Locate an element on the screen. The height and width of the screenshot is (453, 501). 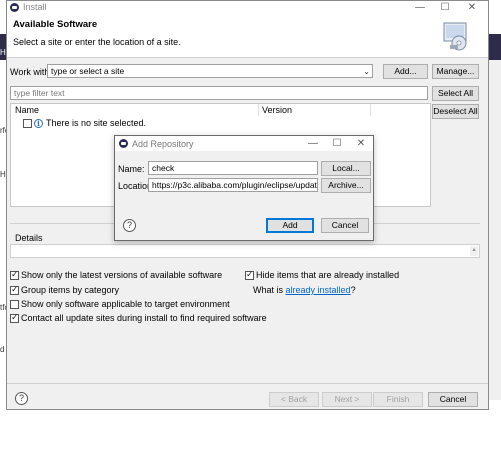
option-label: Hide items that are already installed is located at coordinates (327, 275).